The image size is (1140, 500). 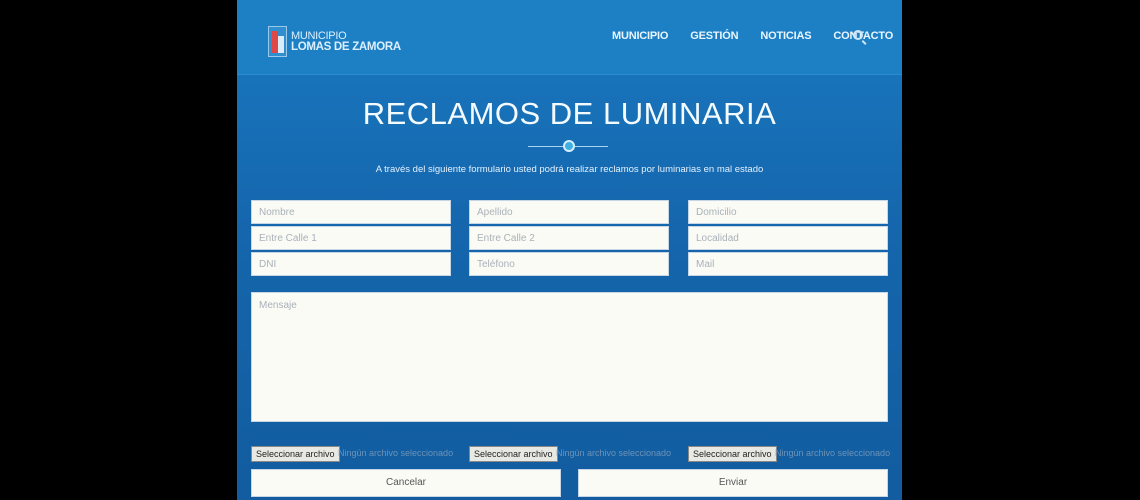 What do you see at coordinates (569, 357) in the screenshot?
I see `mensaje-textarea` at bounding box center [569, 357].